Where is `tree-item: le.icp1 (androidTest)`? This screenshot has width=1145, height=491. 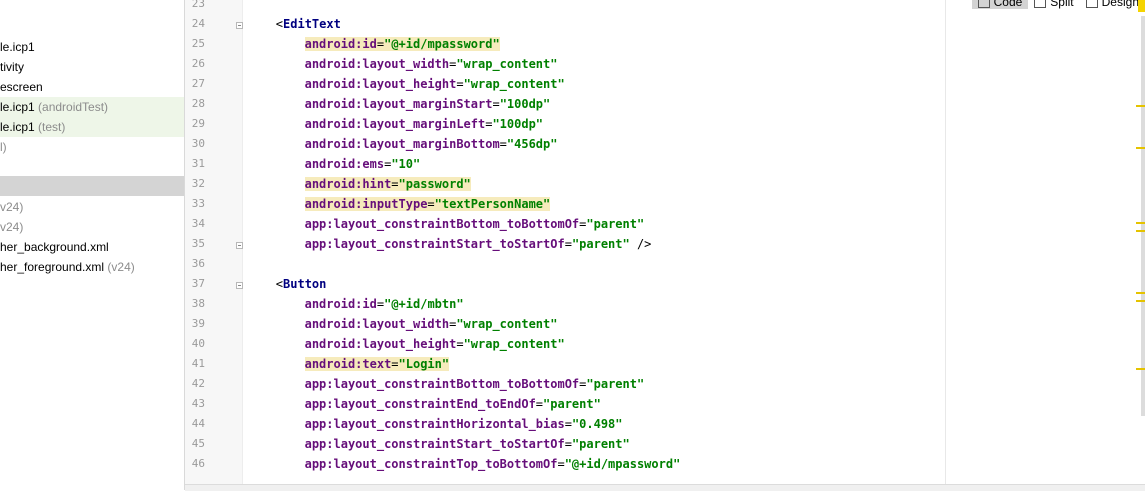 tree-item: le.icp1 (androidTest) is located at coordinates (92, 107).